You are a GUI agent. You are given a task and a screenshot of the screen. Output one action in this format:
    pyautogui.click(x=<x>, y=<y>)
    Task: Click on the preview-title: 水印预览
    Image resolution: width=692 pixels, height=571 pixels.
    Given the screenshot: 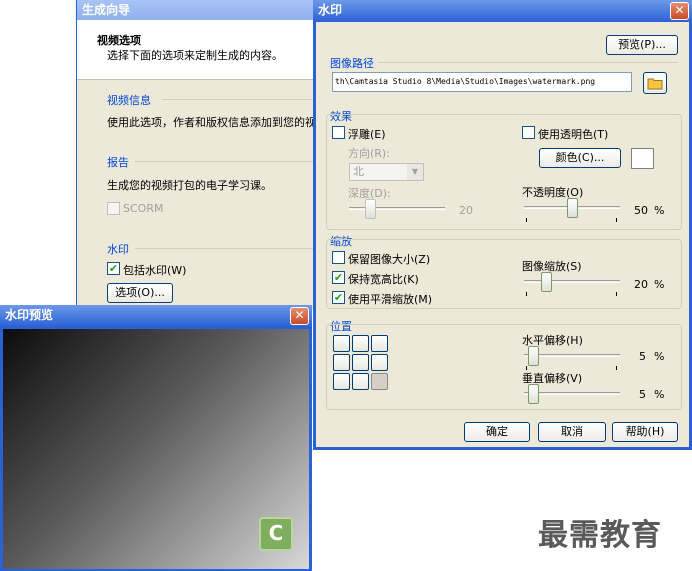 What is the action you would take?
    pyautogui.click(x=29, y=315)
    